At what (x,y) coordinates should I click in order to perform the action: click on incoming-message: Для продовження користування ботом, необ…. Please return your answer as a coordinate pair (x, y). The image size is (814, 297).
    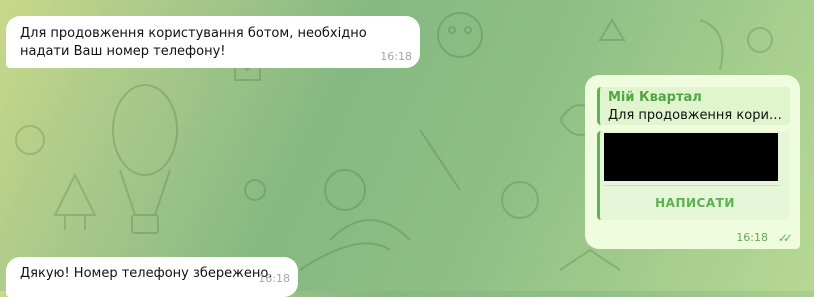
    Looking at the image, I should click on (213, 42).